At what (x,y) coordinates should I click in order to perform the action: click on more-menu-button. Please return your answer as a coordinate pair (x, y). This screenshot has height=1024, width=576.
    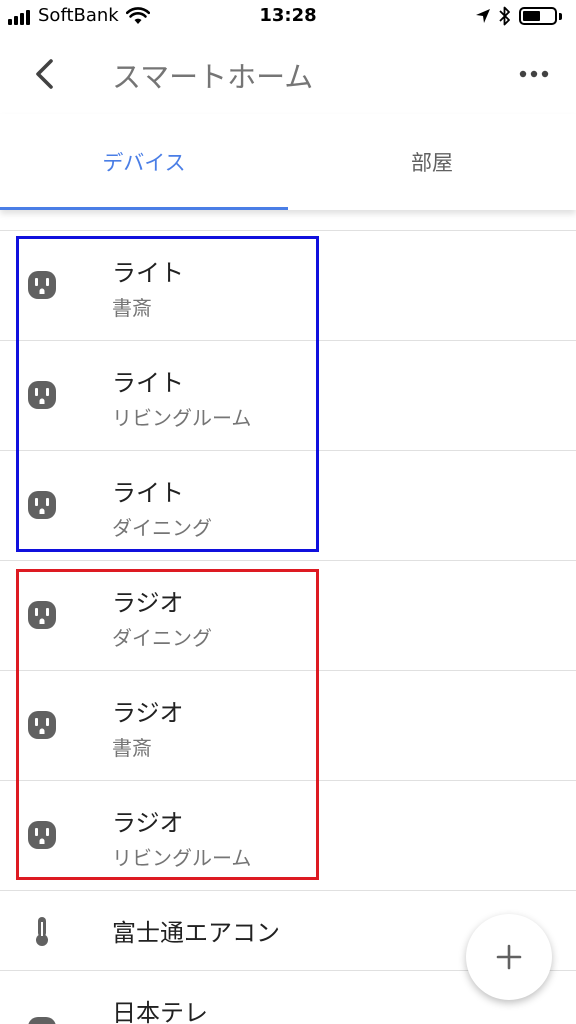
    Looking at the image, I should click on (534, 74).